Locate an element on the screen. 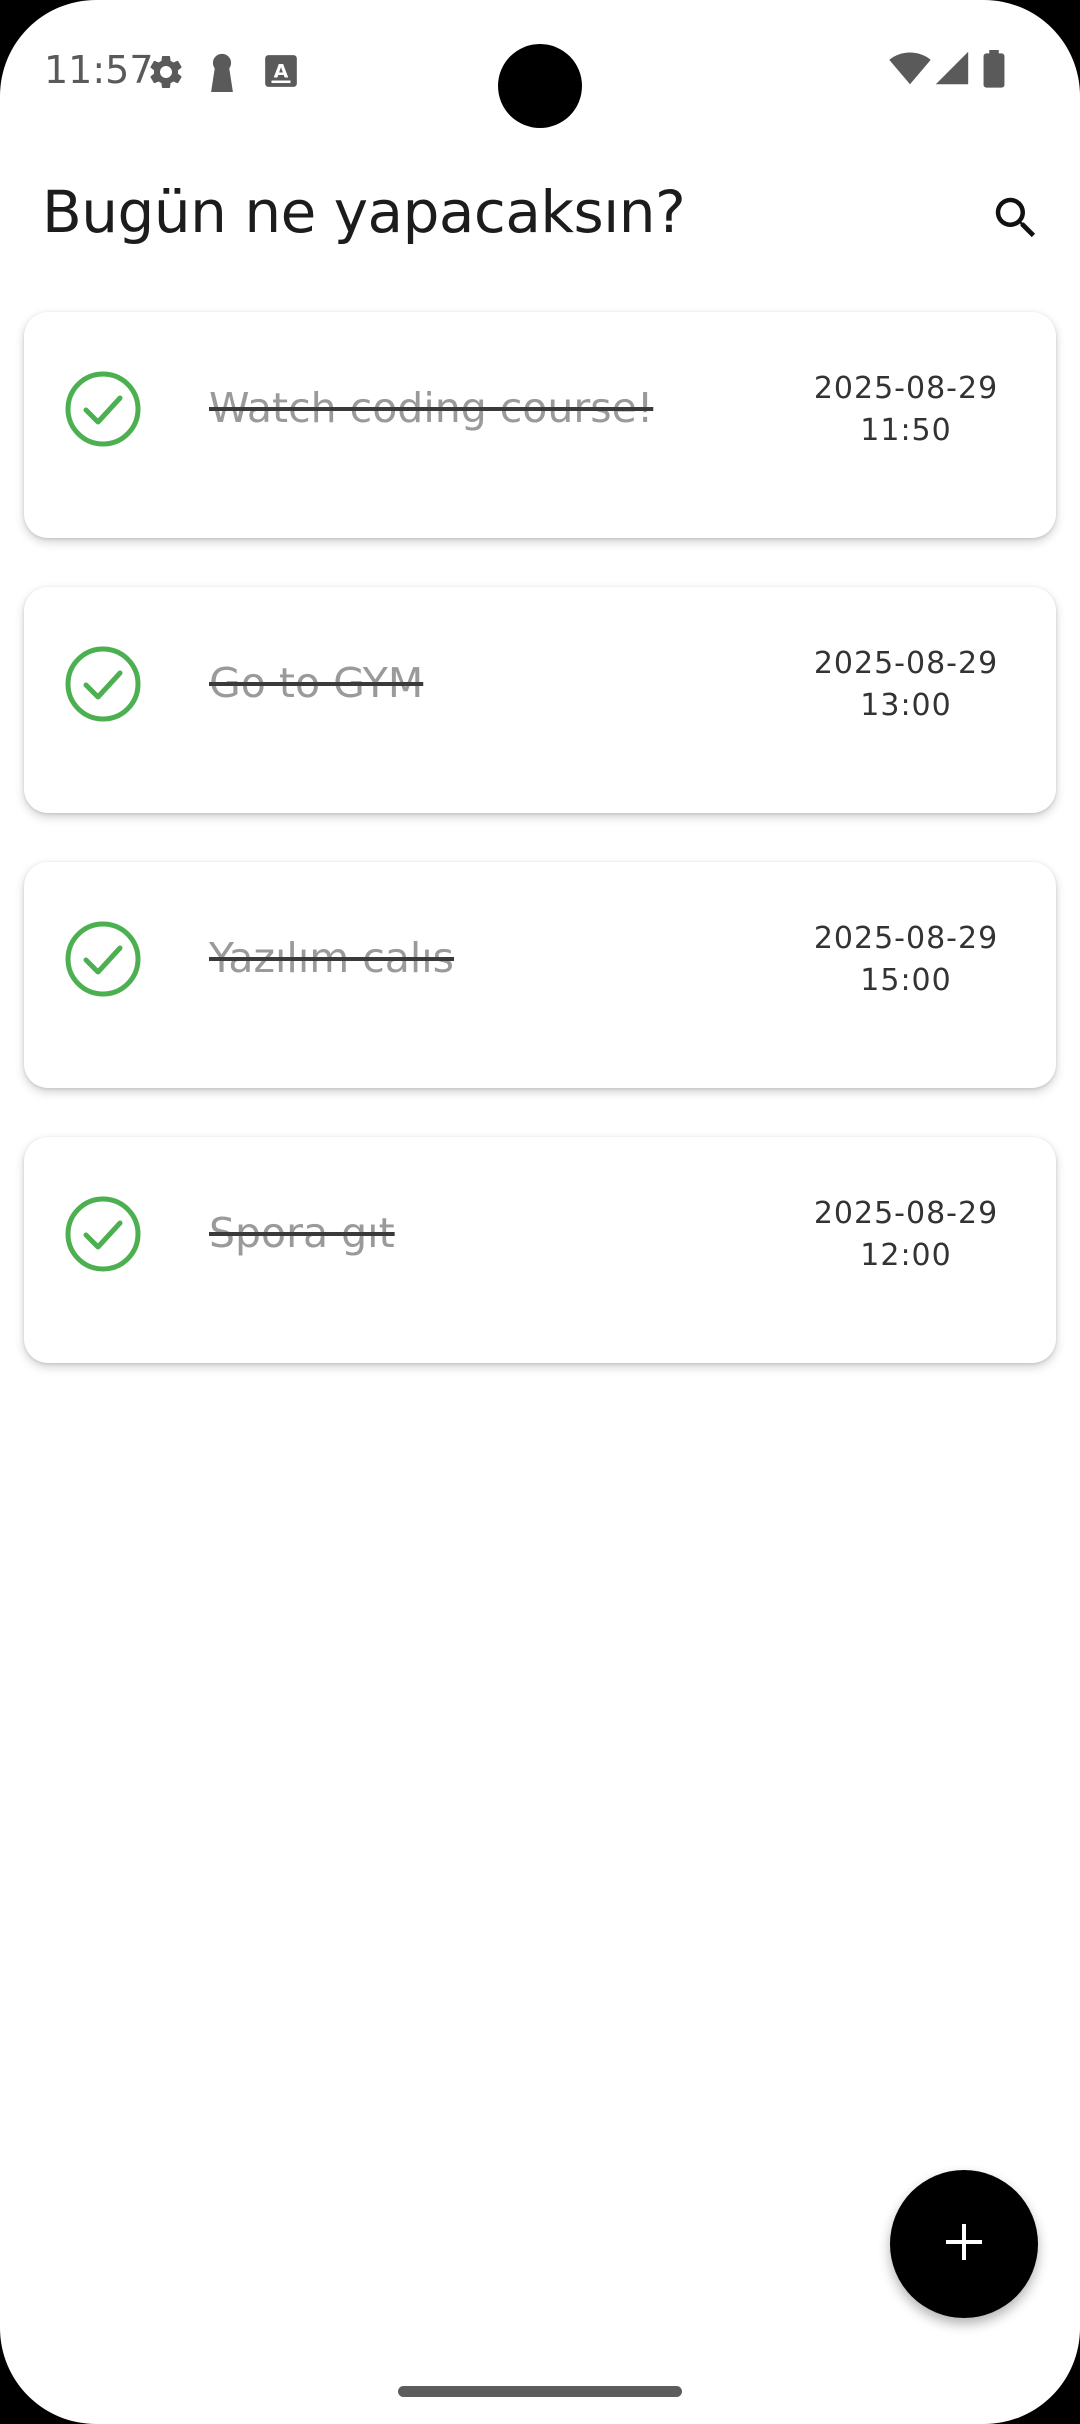 The image size is (1080, 2424). search-icon is located at coordinates (1016, 220).